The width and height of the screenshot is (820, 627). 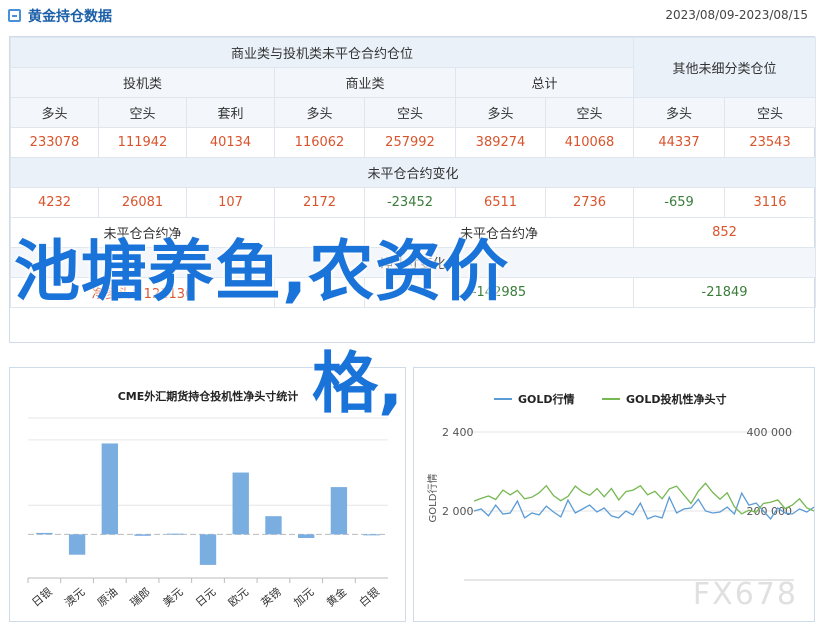 What do you see at coordinates (142, 202) in the screenshot?
I see `change-value: 26081` at bounding box center [142, 202].